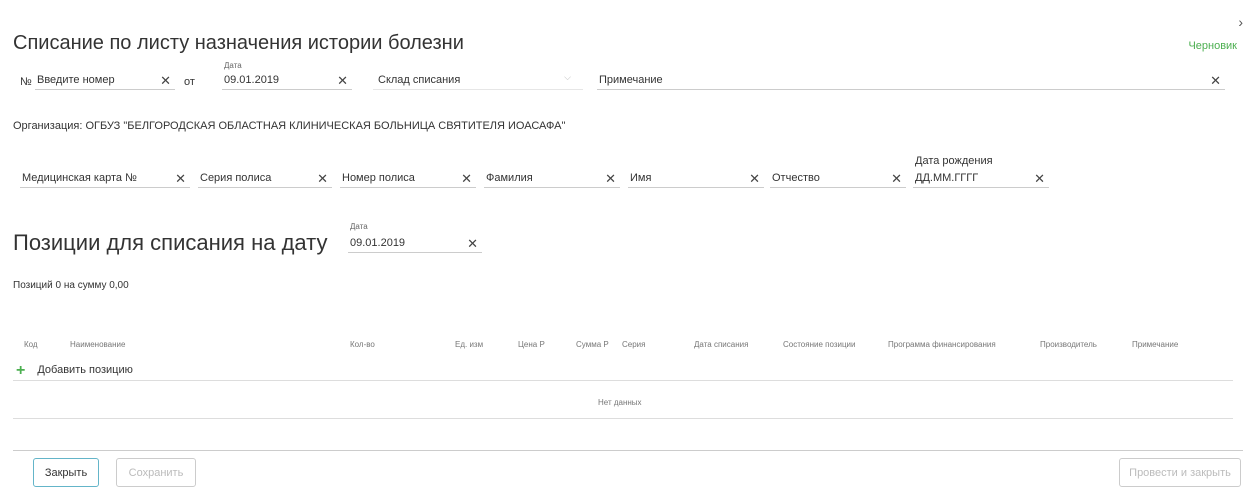  Describe the element at coordinates (819, 344) in the screenshot. I see `col-header-state: Состояние позиции` at that location.